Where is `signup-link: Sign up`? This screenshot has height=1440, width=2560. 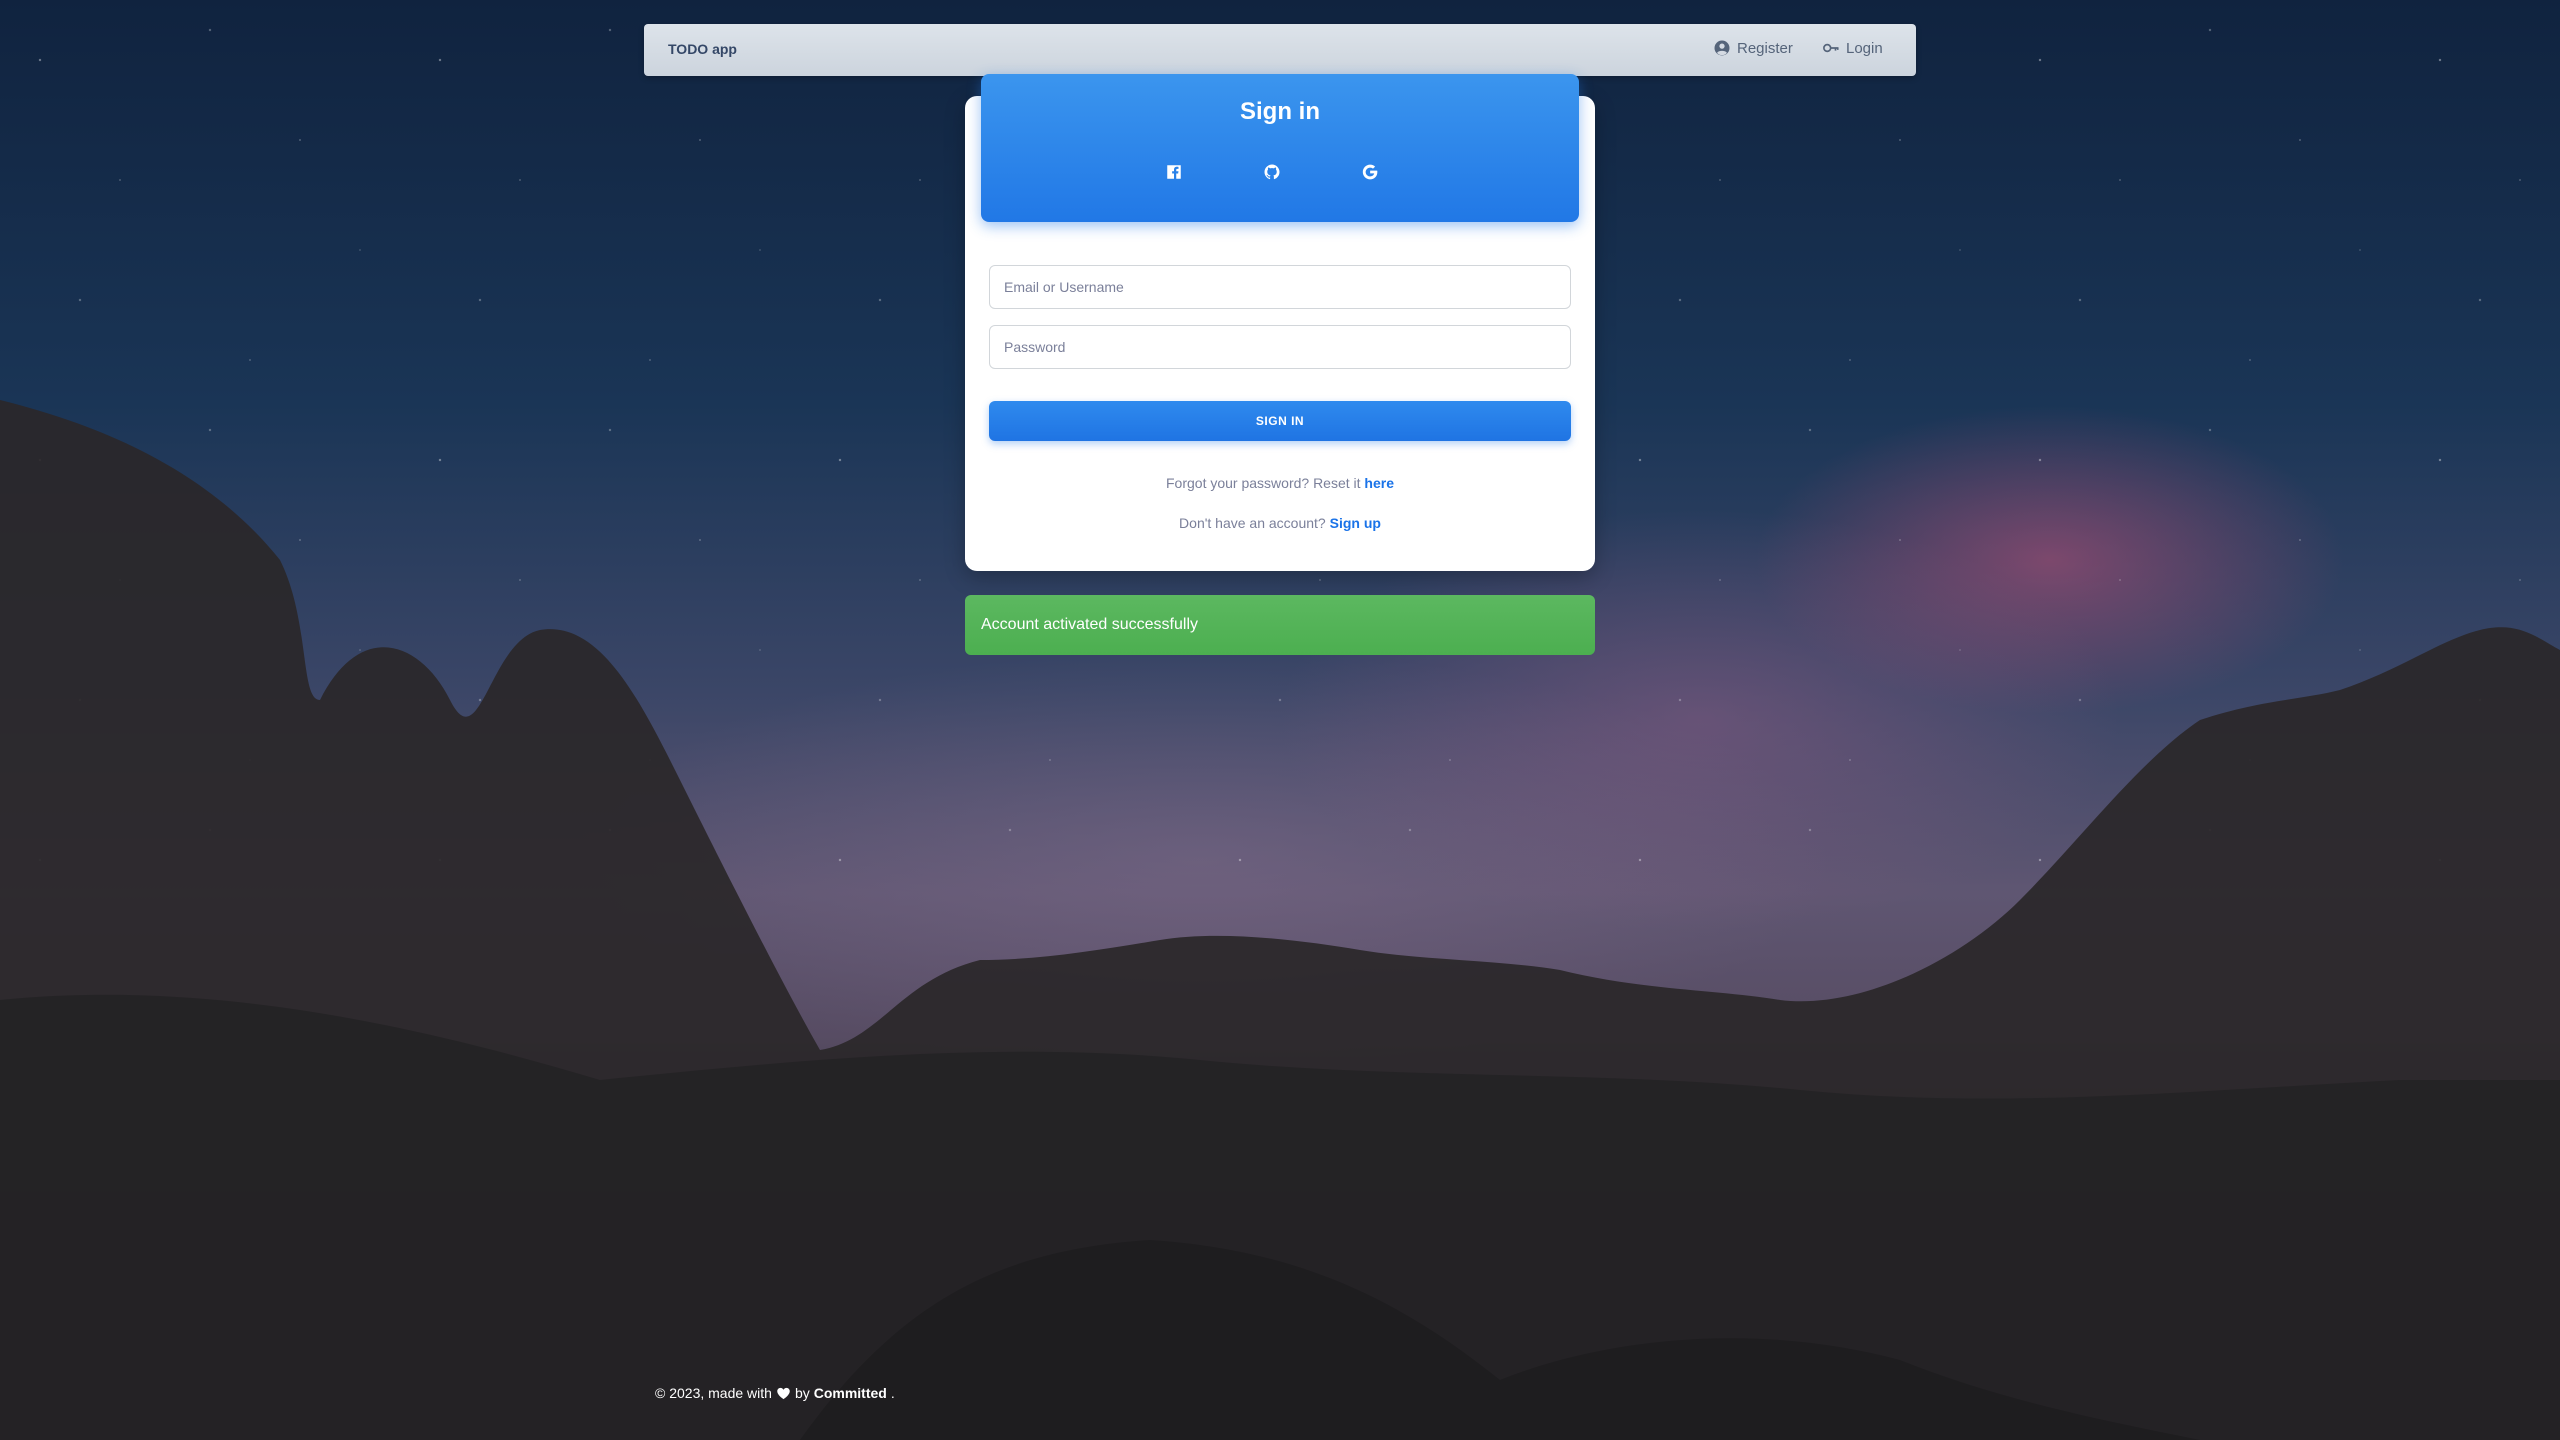 signup-link: Sign up is located at coordinates (1355, 523).